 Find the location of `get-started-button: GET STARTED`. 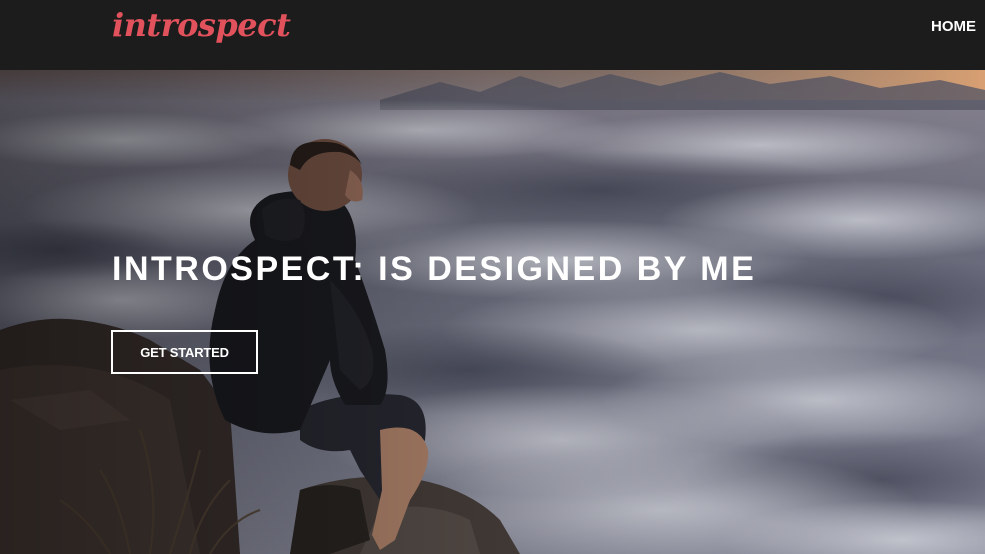

get-started-button: GET STARTED is located at coordinates (184, 352).